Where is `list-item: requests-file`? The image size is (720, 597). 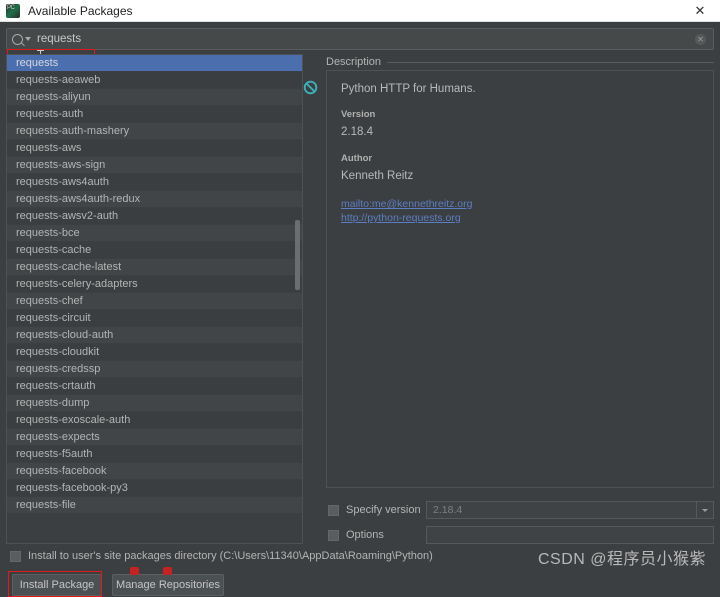
list-item: requests-file is located at coordinates (154, 505).